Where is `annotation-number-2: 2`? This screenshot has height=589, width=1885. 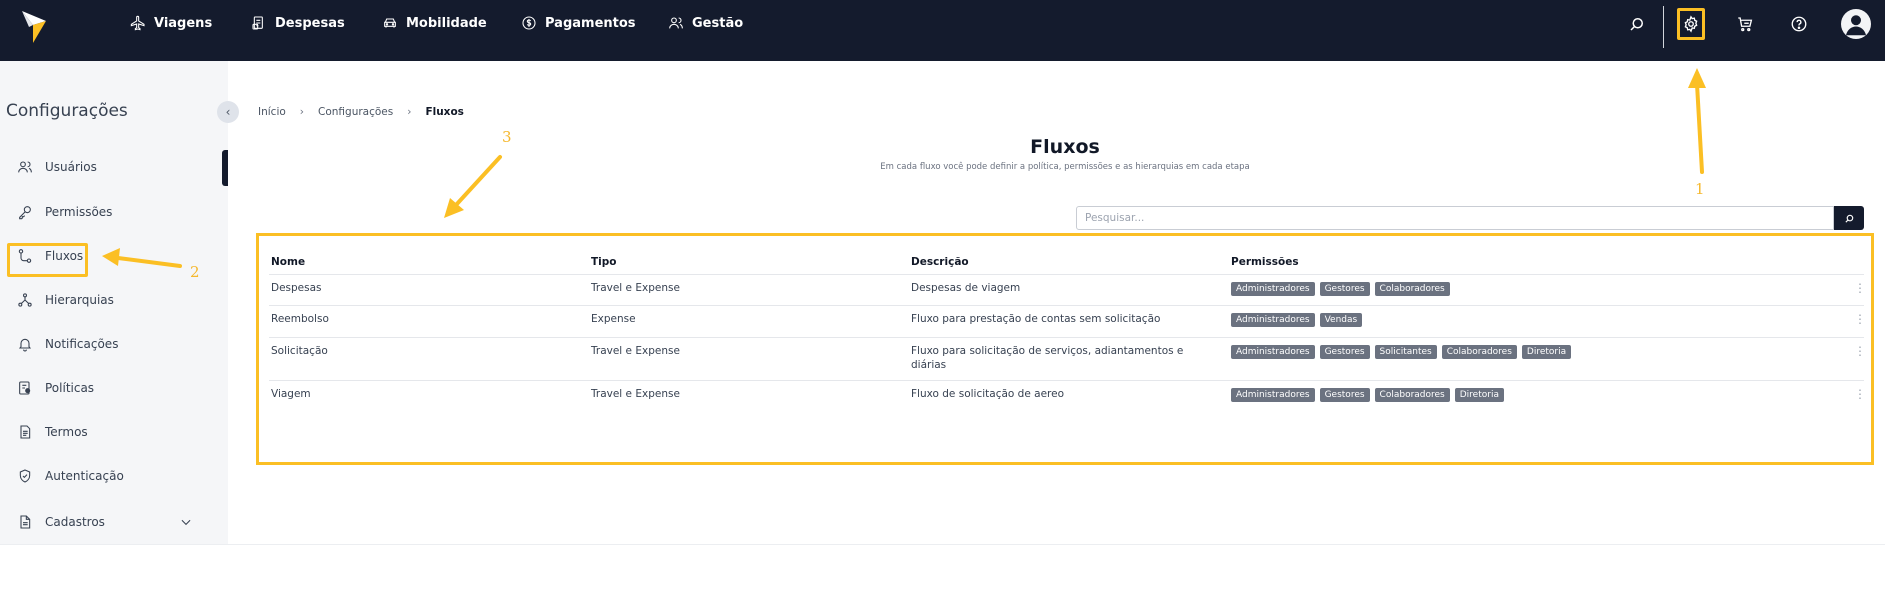 annotation-number-2: 2 is located at coordinates (195, 272).